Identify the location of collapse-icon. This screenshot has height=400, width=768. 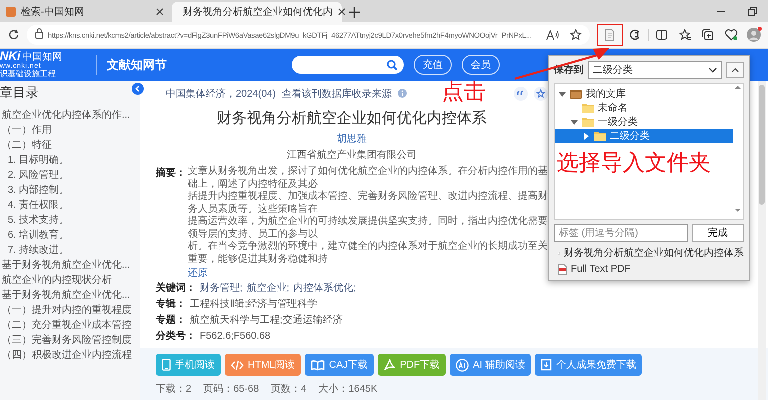
(138, 89).